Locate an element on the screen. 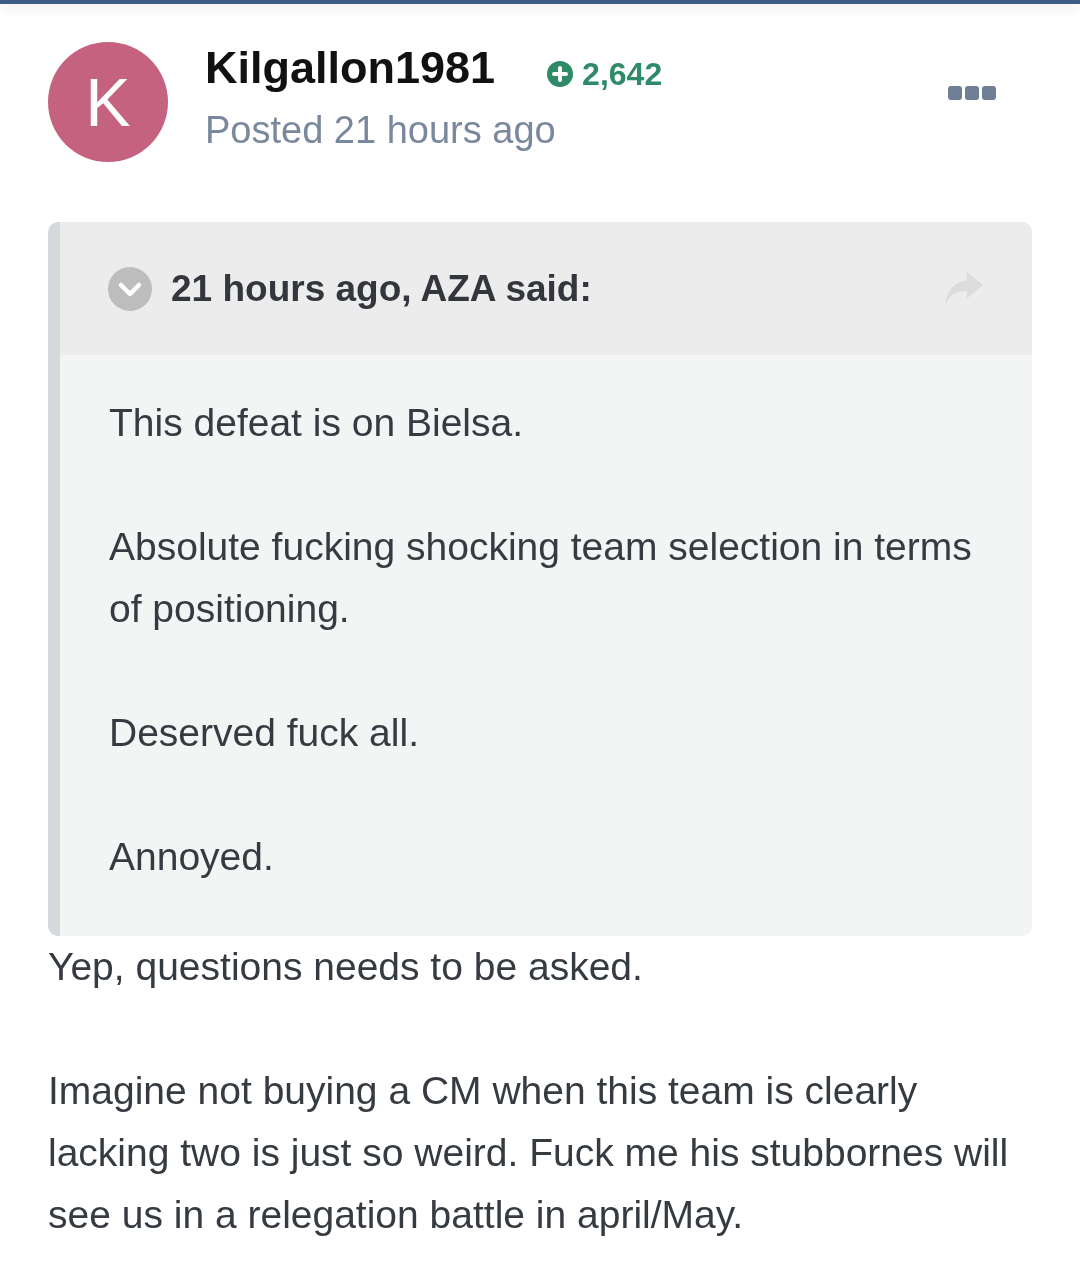  avatar: K is located at coordinates (108, 102).